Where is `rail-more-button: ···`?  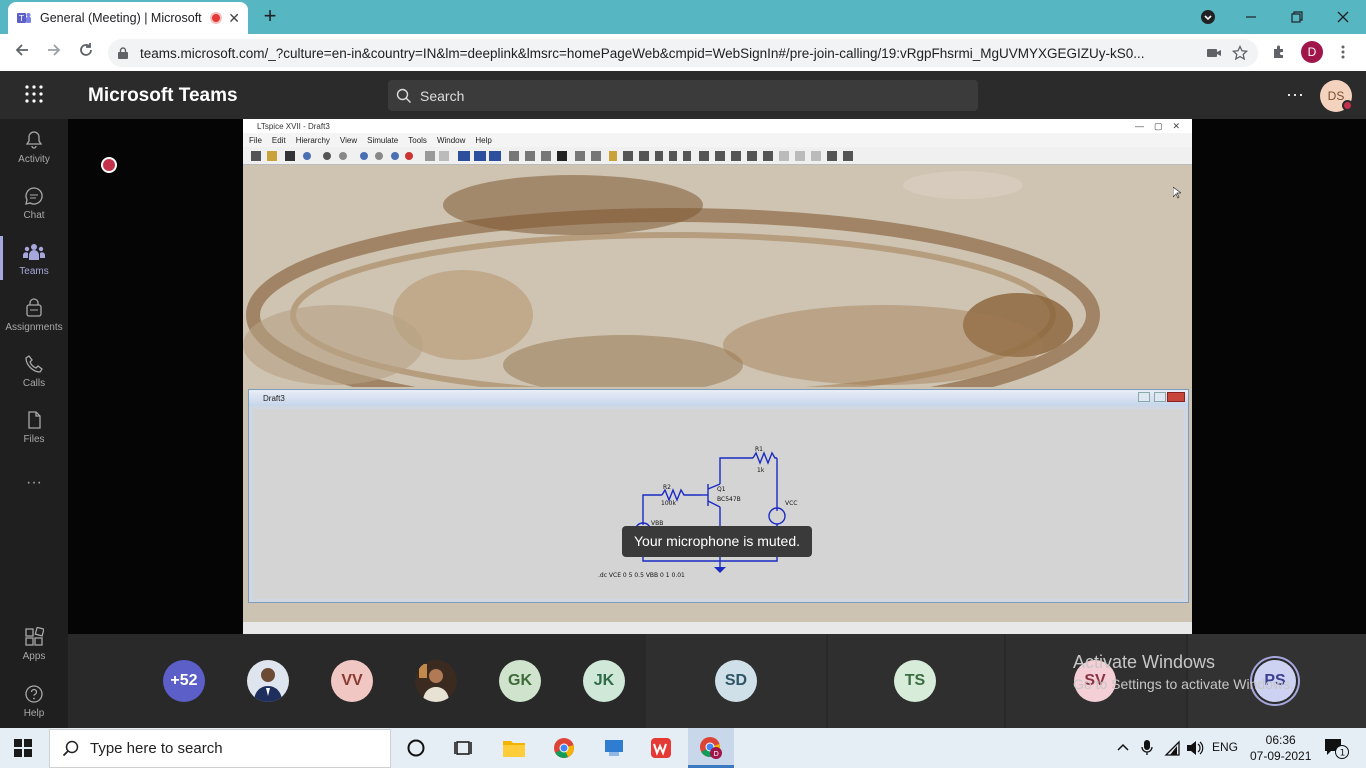
rail-more-button: ··· is located at coordinates (34, 483).